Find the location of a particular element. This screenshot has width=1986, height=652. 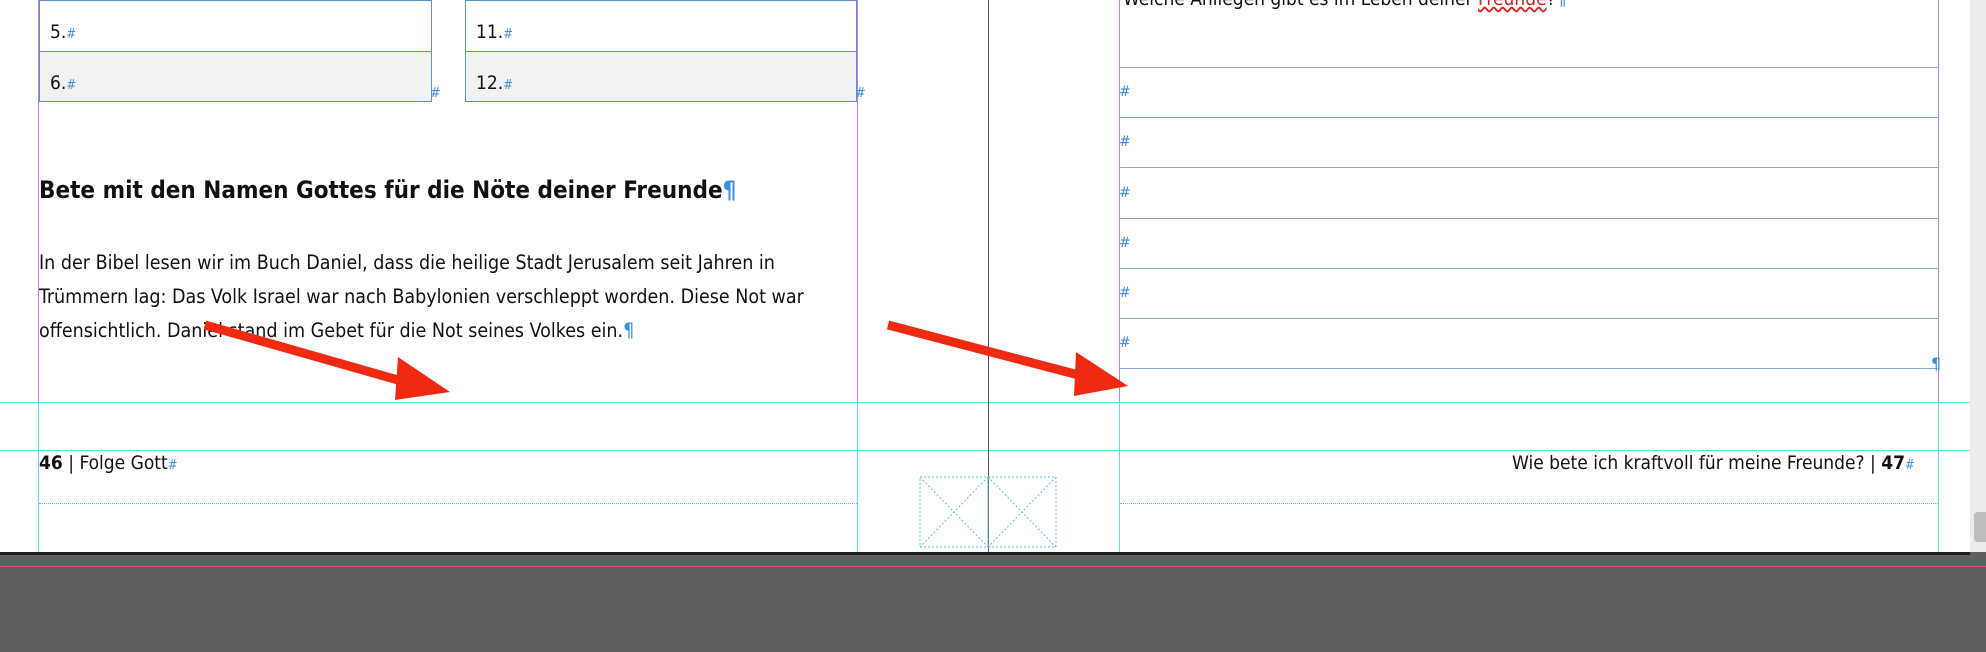

vertical-scrollbar is located at coordinates (1978, 276).